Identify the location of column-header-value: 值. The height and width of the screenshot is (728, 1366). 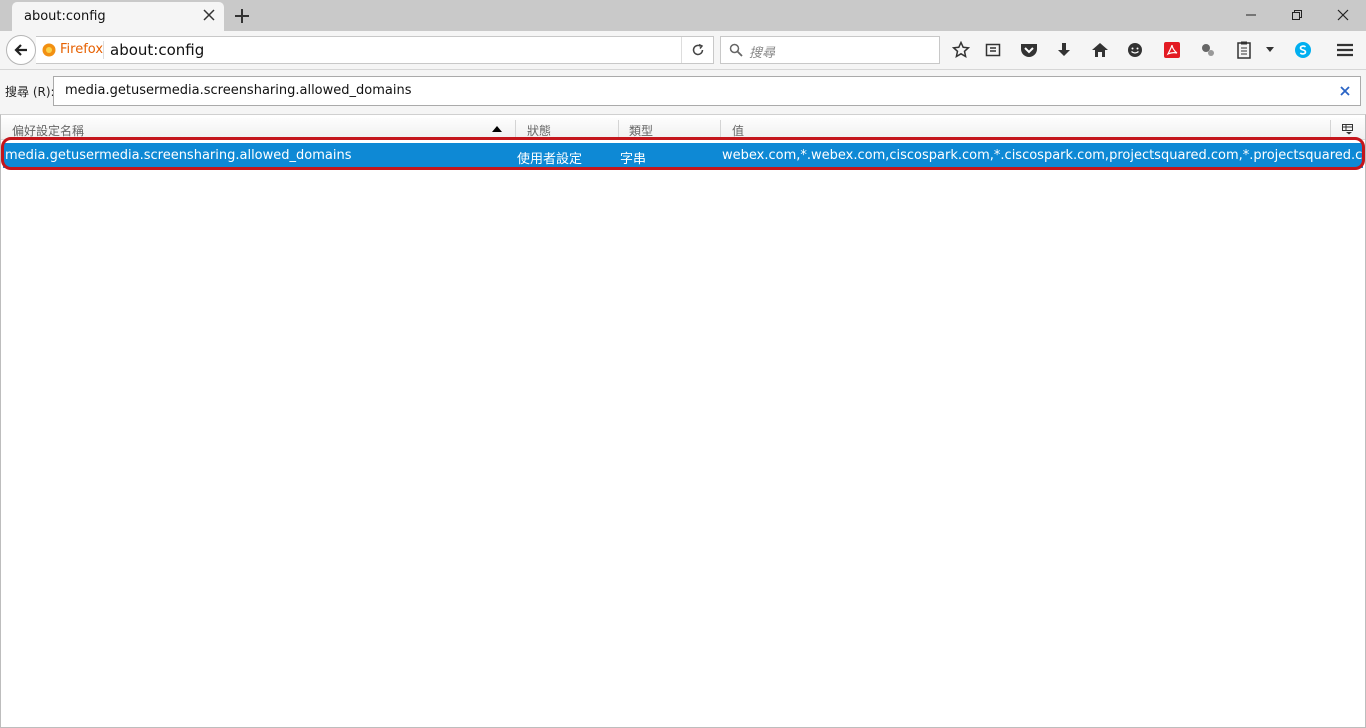
(738, 130).